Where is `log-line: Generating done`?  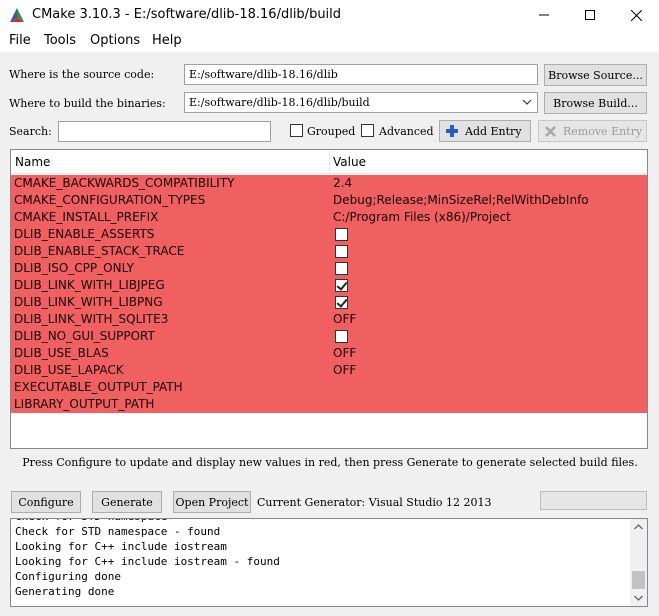 log-line: Generating done is located at coordinates (65, 591).